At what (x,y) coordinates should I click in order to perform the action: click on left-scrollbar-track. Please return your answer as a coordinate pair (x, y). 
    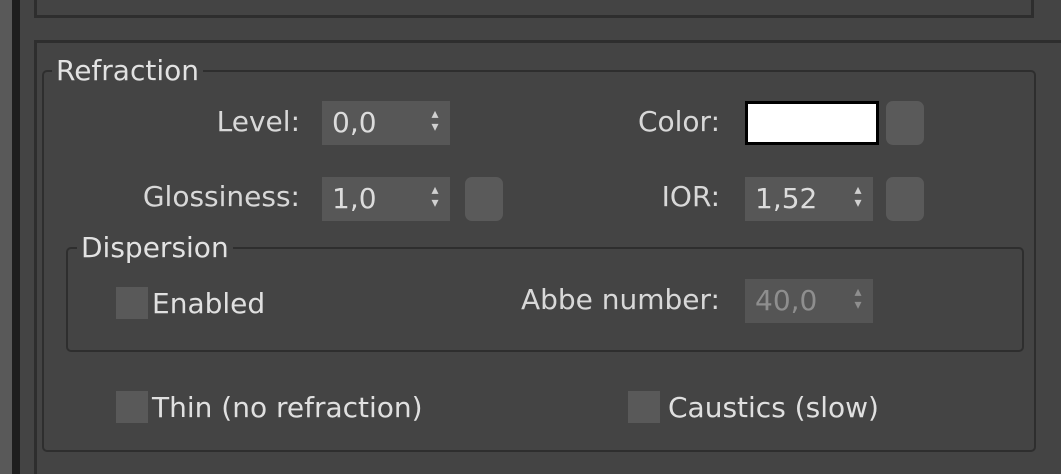
    Looking at the image, I should click on (6, 237).